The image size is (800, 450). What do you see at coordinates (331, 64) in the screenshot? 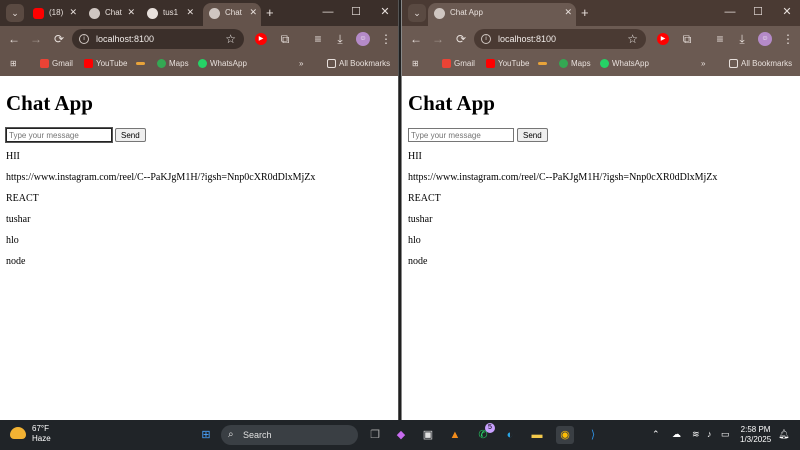
I see `folder-icon` at bounding box center [331, 64].